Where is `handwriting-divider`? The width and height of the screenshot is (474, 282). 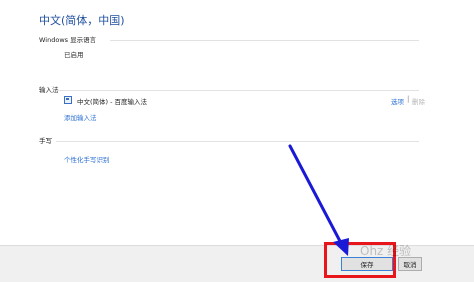 handwriting-divider is located at coordinates (237, 141).